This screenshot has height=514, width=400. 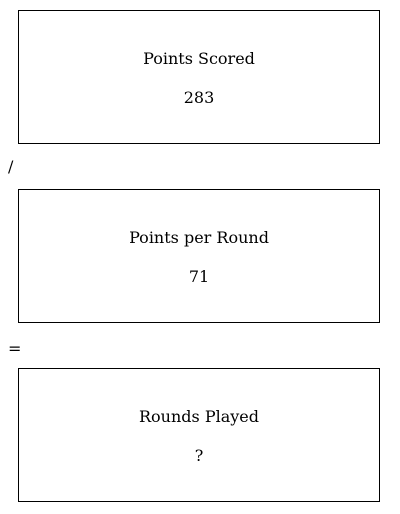 I want to click on points-scored-label: Points Scored, so click(x=199, y=58).